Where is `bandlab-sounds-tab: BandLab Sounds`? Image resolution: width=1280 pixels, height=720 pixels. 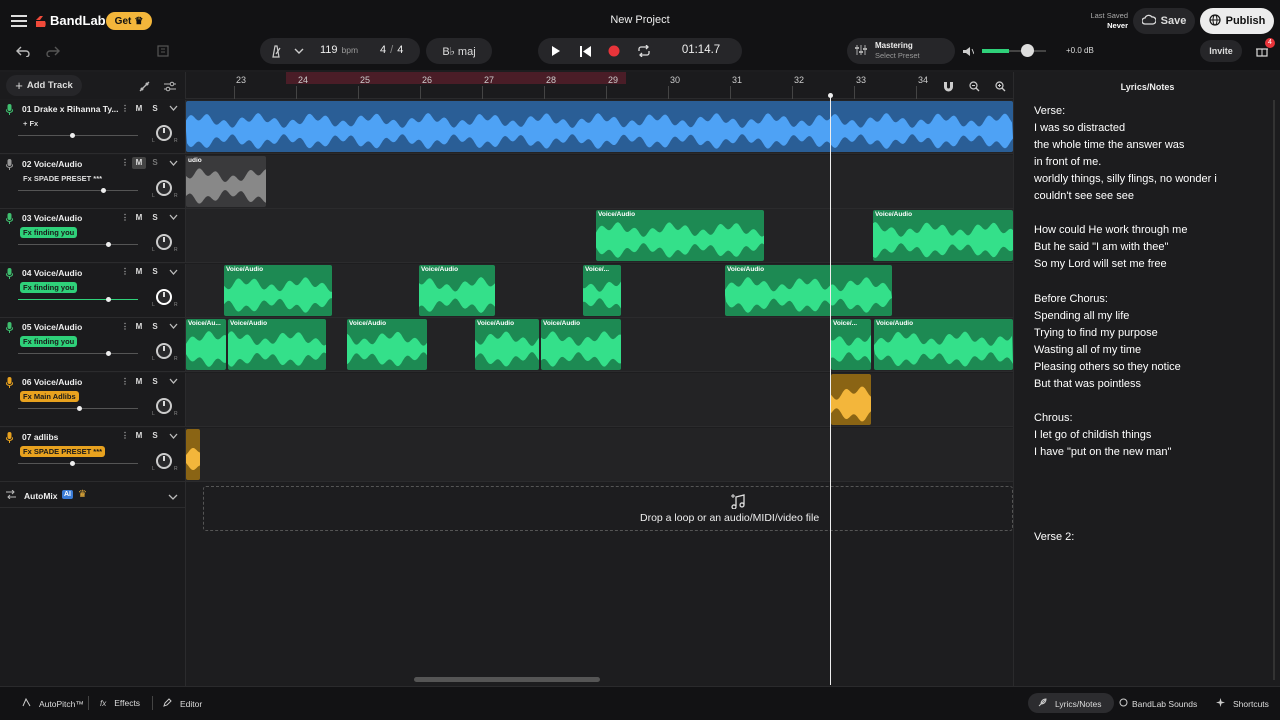 bandlab-sounds-tab: BandLab Sounds is located at coordinates (1158, 703).